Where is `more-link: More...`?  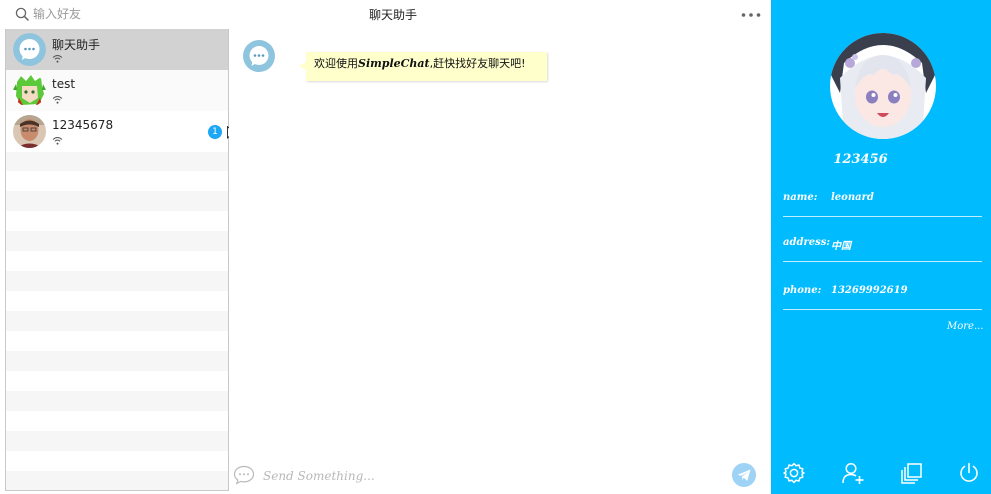 more-link: More... is located at coordinates (965, 326).